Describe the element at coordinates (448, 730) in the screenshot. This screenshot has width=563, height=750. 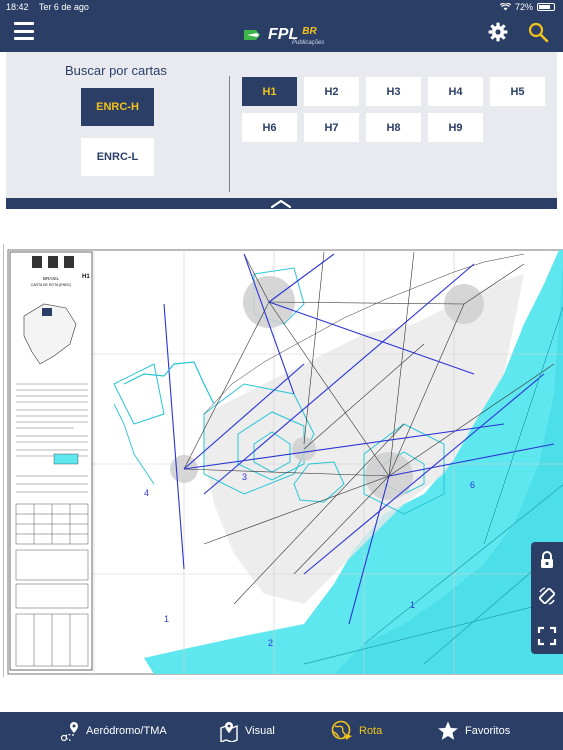
I see `star-icon` at that location.